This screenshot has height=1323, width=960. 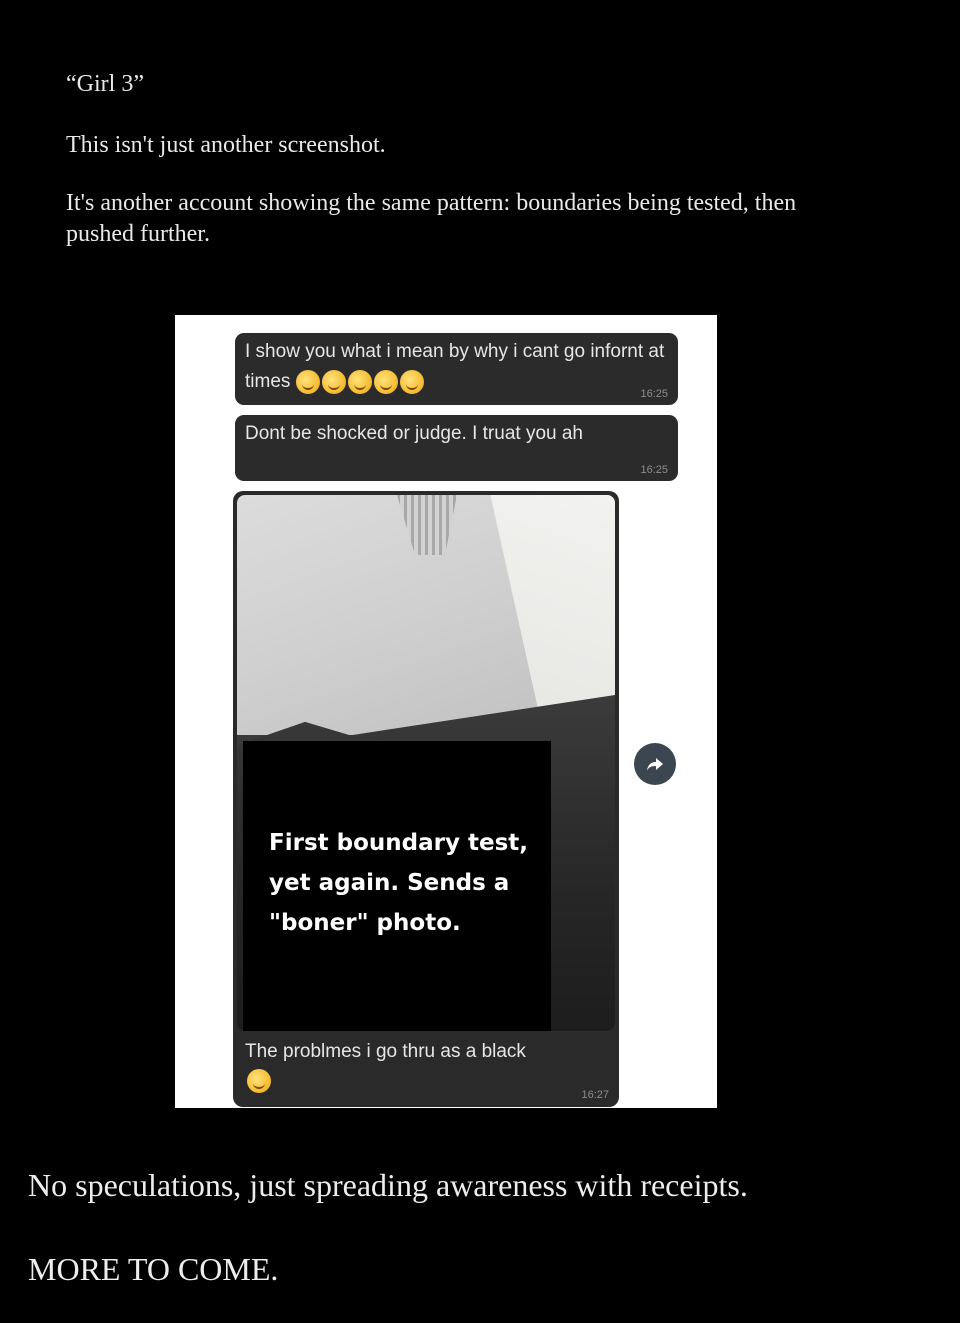 I want to click on message-text: Dont be shocked or judge. I truat you ah, so click(x=414, y=433).